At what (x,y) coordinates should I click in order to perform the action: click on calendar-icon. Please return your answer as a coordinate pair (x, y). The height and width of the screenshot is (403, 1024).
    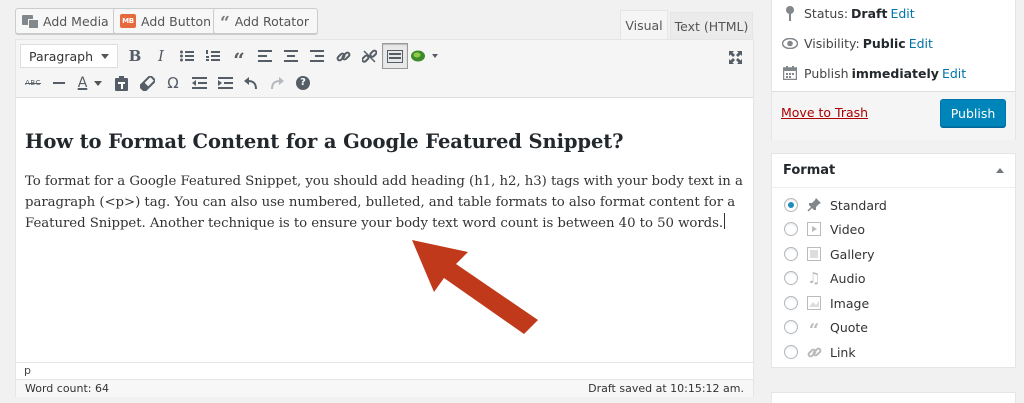
    Looking at the image, I should click on (790, 73).